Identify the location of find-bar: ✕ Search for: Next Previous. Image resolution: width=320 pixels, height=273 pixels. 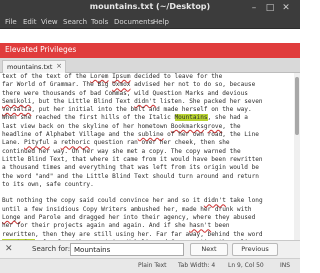
(150, 249).